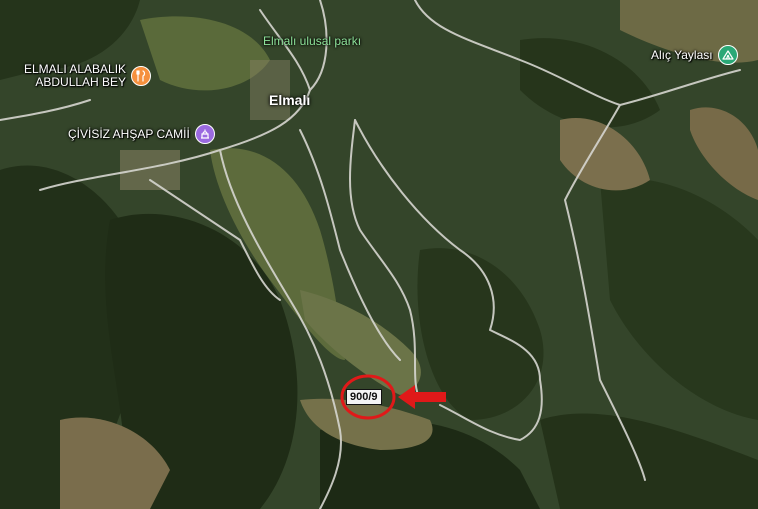 This screenshot has width=758, height=509. Describe the element at coordinates (364, 397) in the screenshot. I see `parcel-number-label: 900/9` at that location.